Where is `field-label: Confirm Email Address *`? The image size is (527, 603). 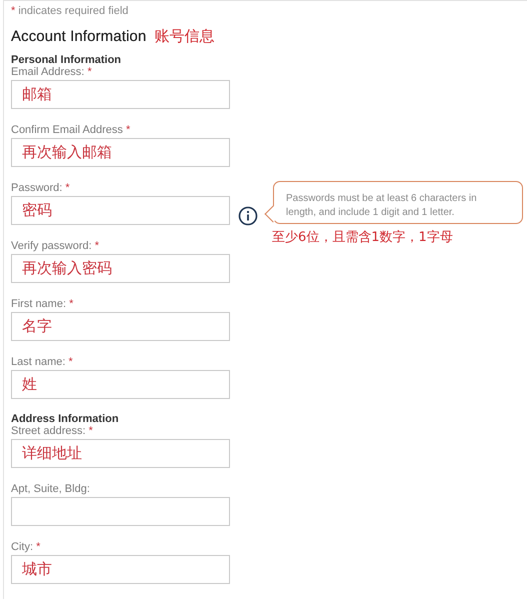 field-label: Confirm Email Address * is located at coordinates (70, 130).